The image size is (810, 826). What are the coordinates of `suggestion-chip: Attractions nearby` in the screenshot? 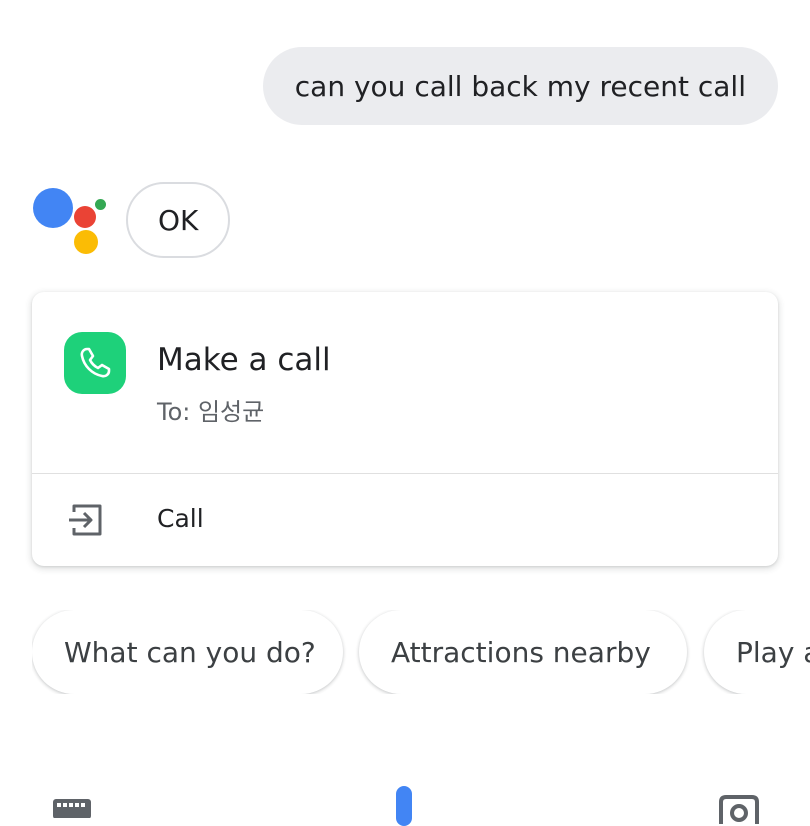 It's located at (523, 652).